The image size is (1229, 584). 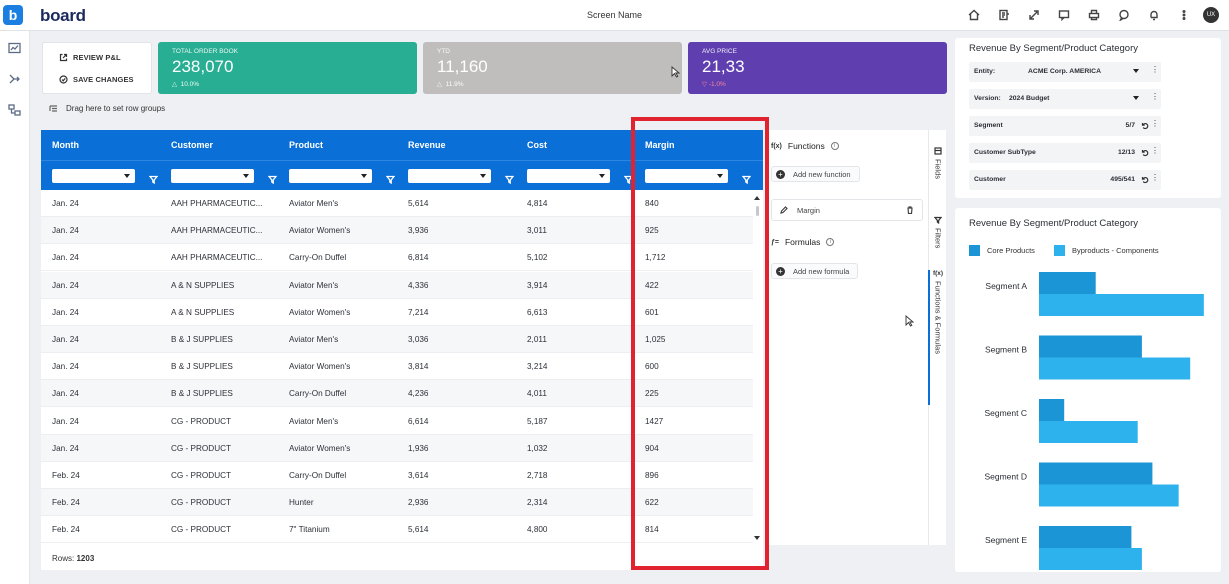 What do you see at coordinates (815, 271) in the screenshot?
I see `add-formula-button: + Add new formula` at bounding box center [815, 271].